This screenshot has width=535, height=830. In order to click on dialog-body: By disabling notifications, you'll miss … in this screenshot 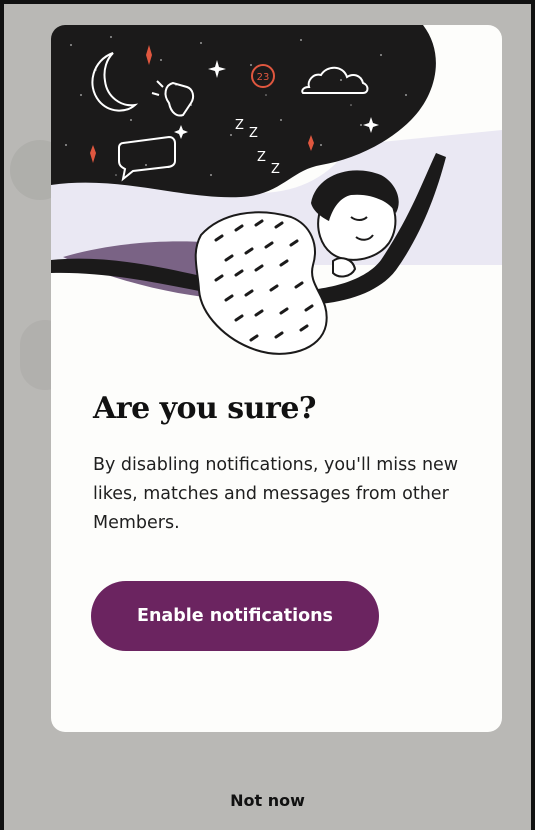, I will do `click(276, 494)`.